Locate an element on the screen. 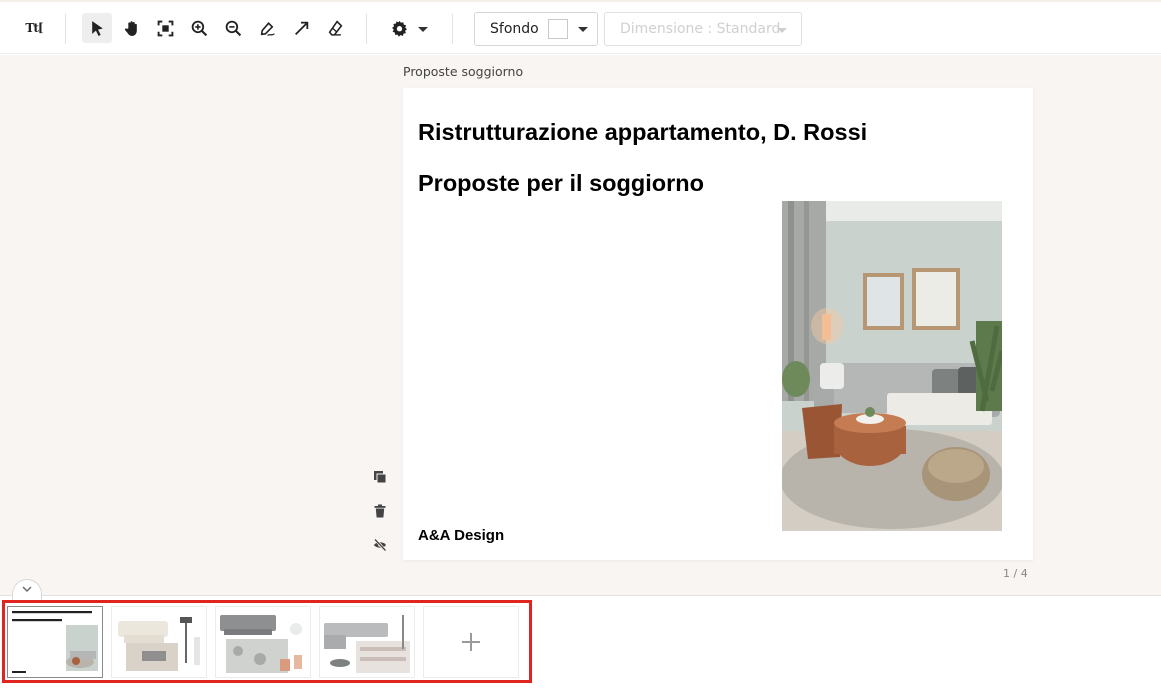 The image size is (1161, 688). slide-size-label: Dimensione : Standard is located at coordinates (700, 29).